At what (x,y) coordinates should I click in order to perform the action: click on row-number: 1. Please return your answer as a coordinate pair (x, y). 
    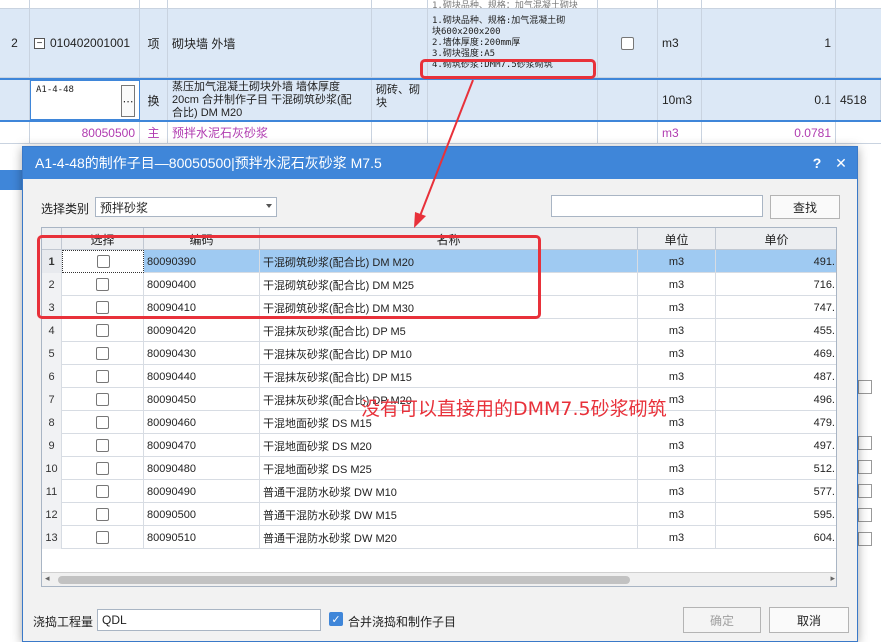
    Looking at the image, I should click on (52, 261).